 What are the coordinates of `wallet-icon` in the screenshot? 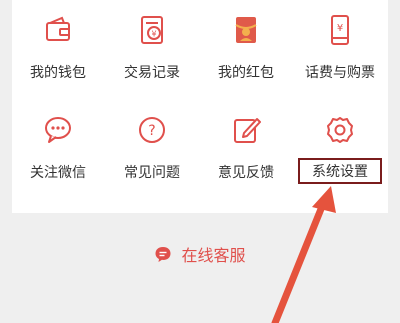 It's located at (58, 28).